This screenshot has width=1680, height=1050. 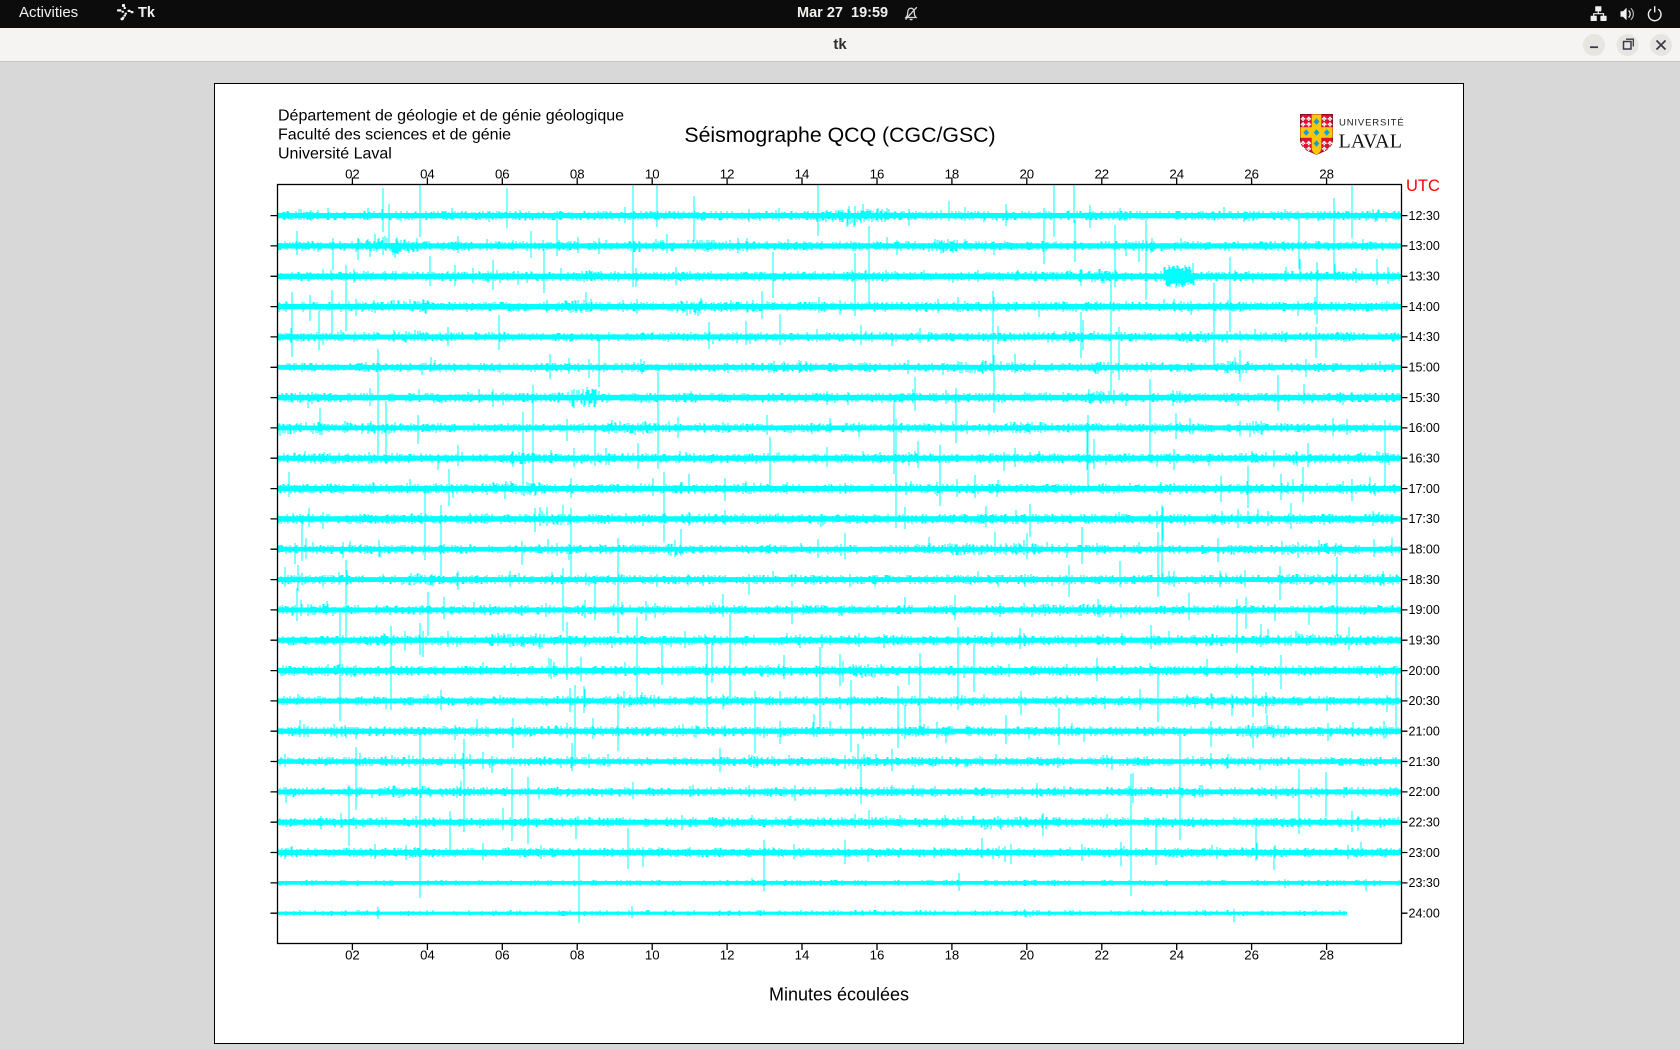 What do you see at coordinates (1424, 368) in the screenshot?
I see `svg-text: 15:00` at bounding box center [1424, 368].